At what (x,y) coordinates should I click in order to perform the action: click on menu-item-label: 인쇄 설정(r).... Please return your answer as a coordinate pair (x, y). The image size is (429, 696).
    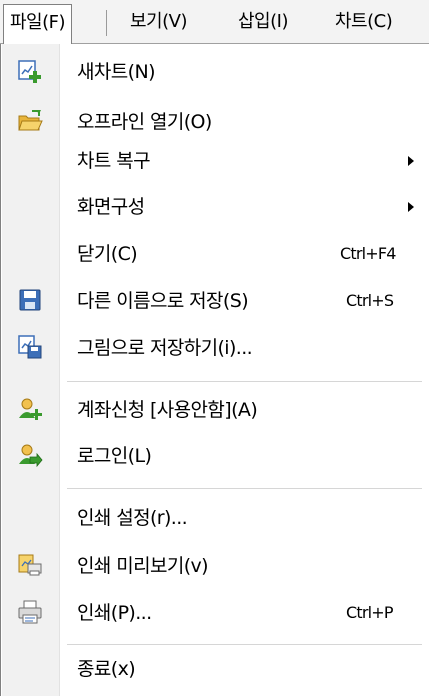
    Looking at the image, I should click on (132, 518).